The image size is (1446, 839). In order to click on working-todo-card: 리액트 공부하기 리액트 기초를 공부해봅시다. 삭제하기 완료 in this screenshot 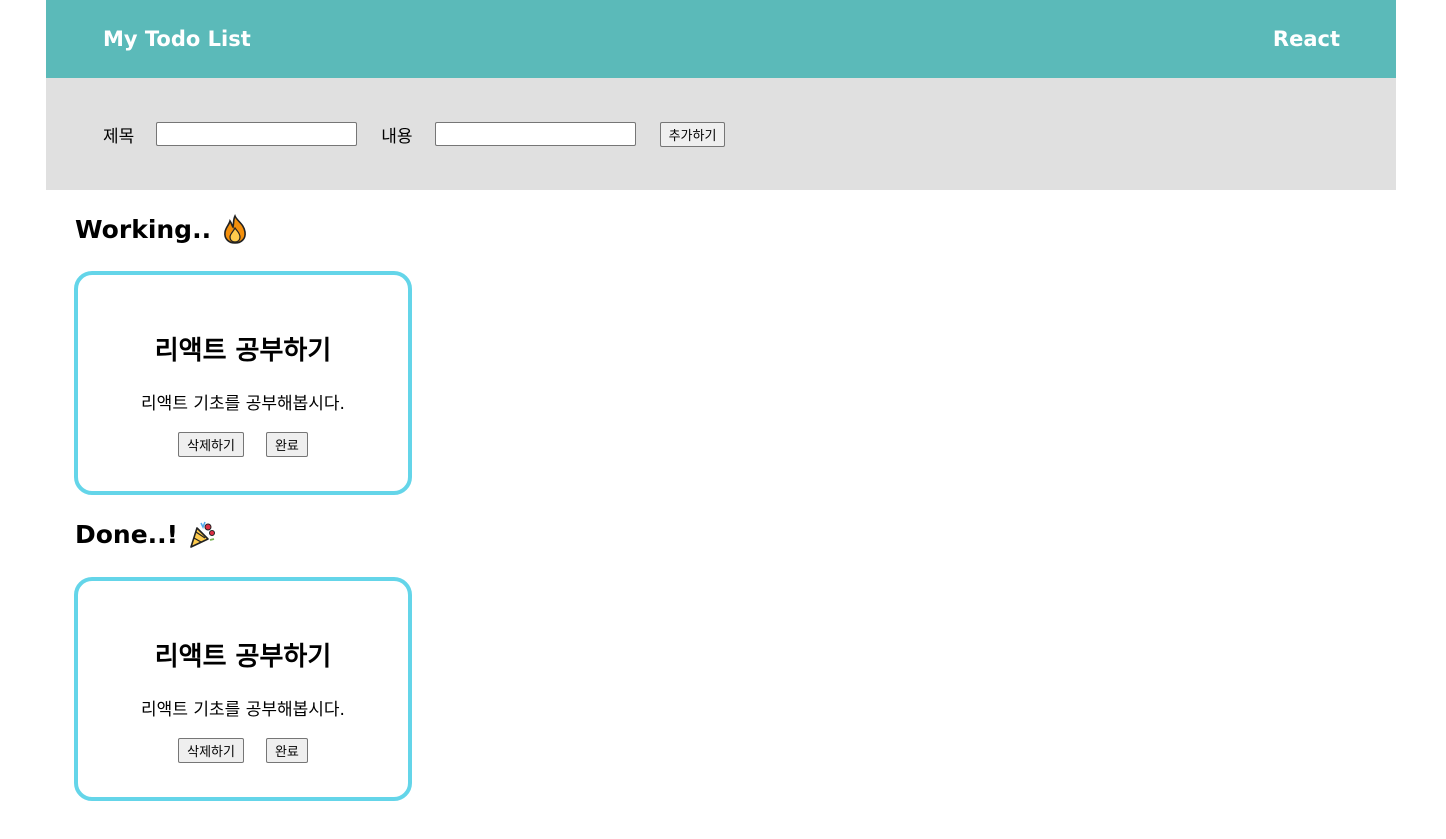, I will do `click(243, 383)`.